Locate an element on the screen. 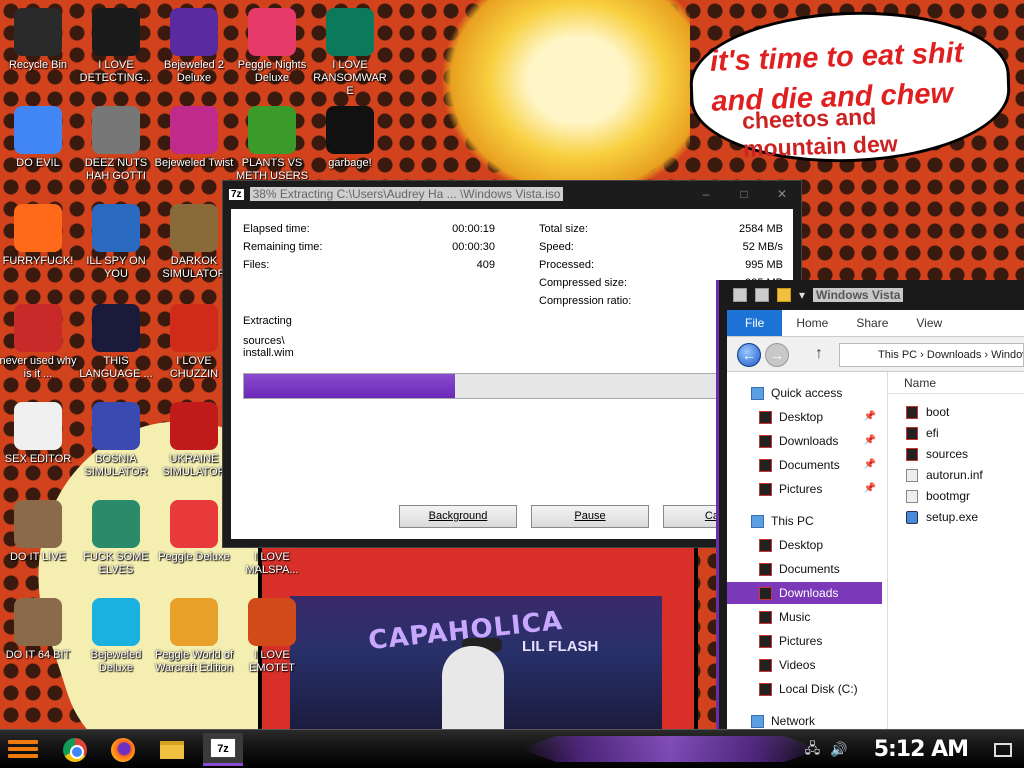  forward-button: → is located at coordinates (777, 355).